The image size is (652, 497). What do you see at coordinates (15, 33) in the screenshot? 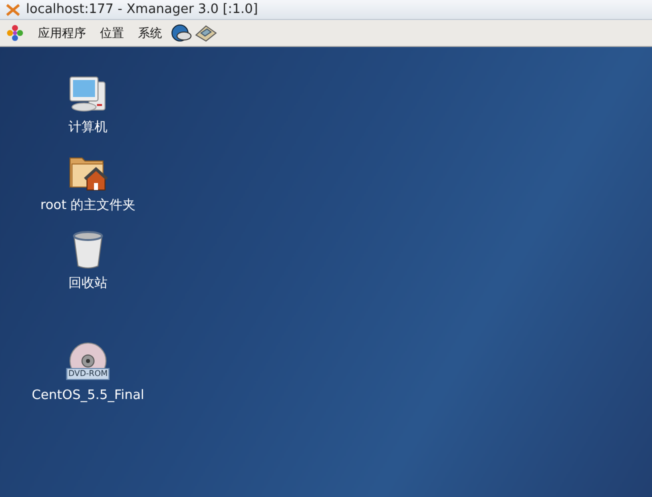
I see `flower-logo-icon` at bounding box center [15, 33].